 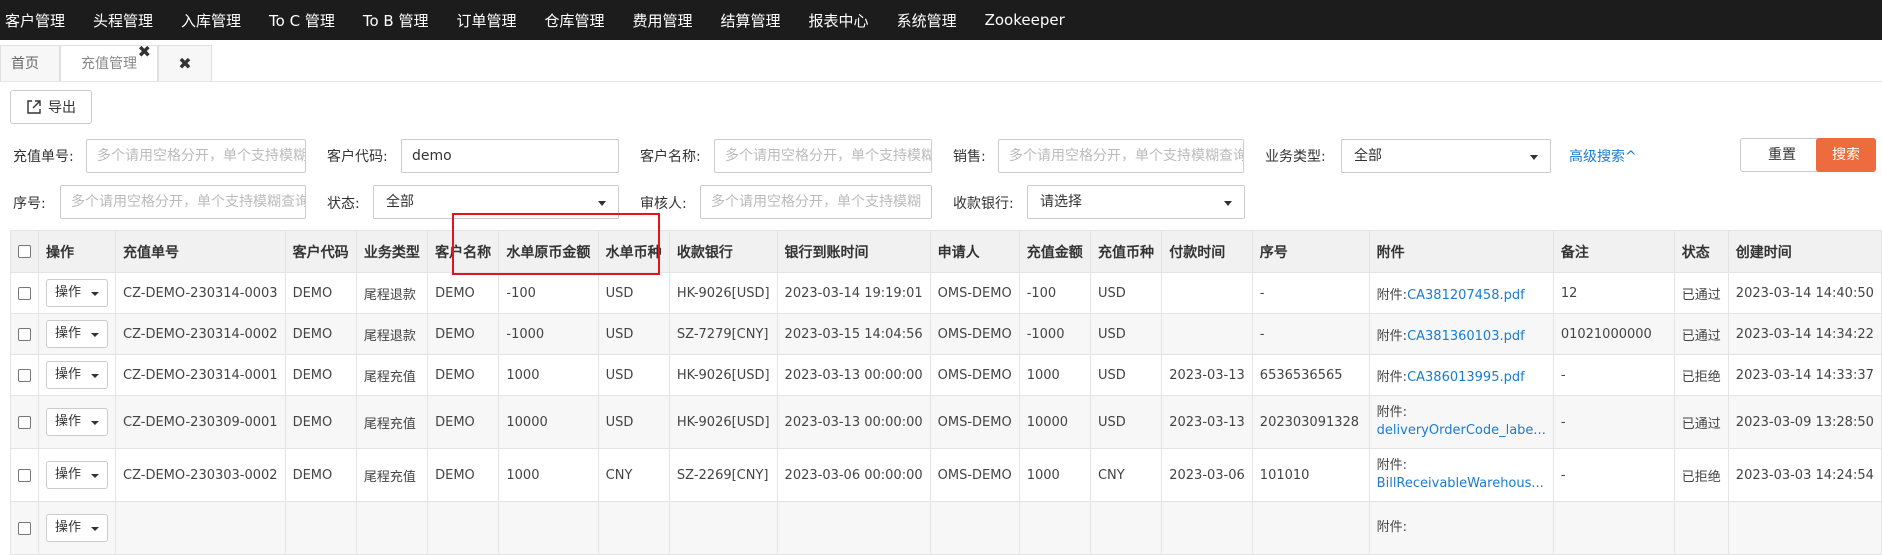 I want to click on nav-to-c: To C 管理, so click(x=308, y=20).